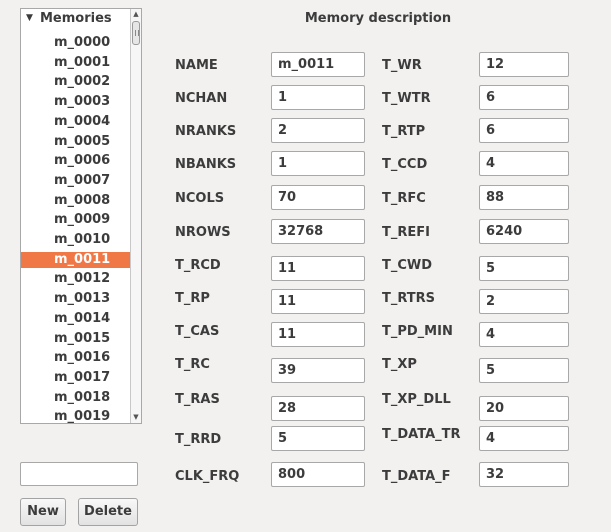  Describe the element at coordinates (108, 512) in the screenshot. I see `delete-button: Delete` at that location.